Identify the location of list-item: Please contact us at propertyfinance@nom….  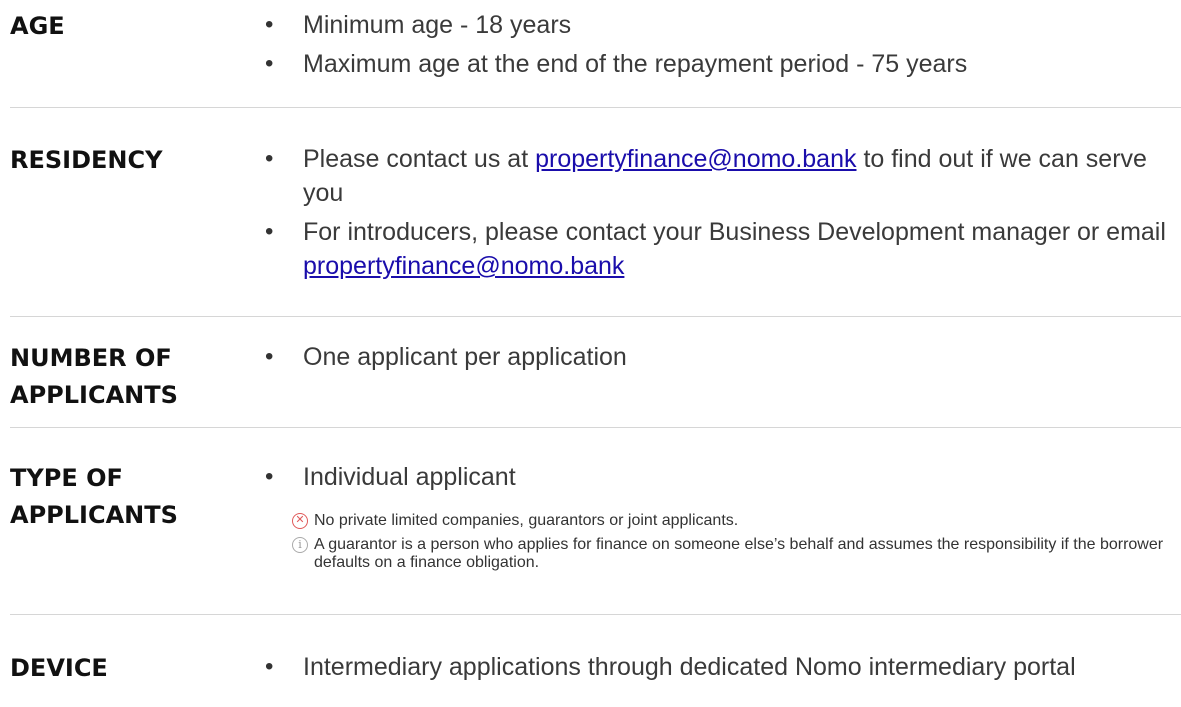
(722, 176).